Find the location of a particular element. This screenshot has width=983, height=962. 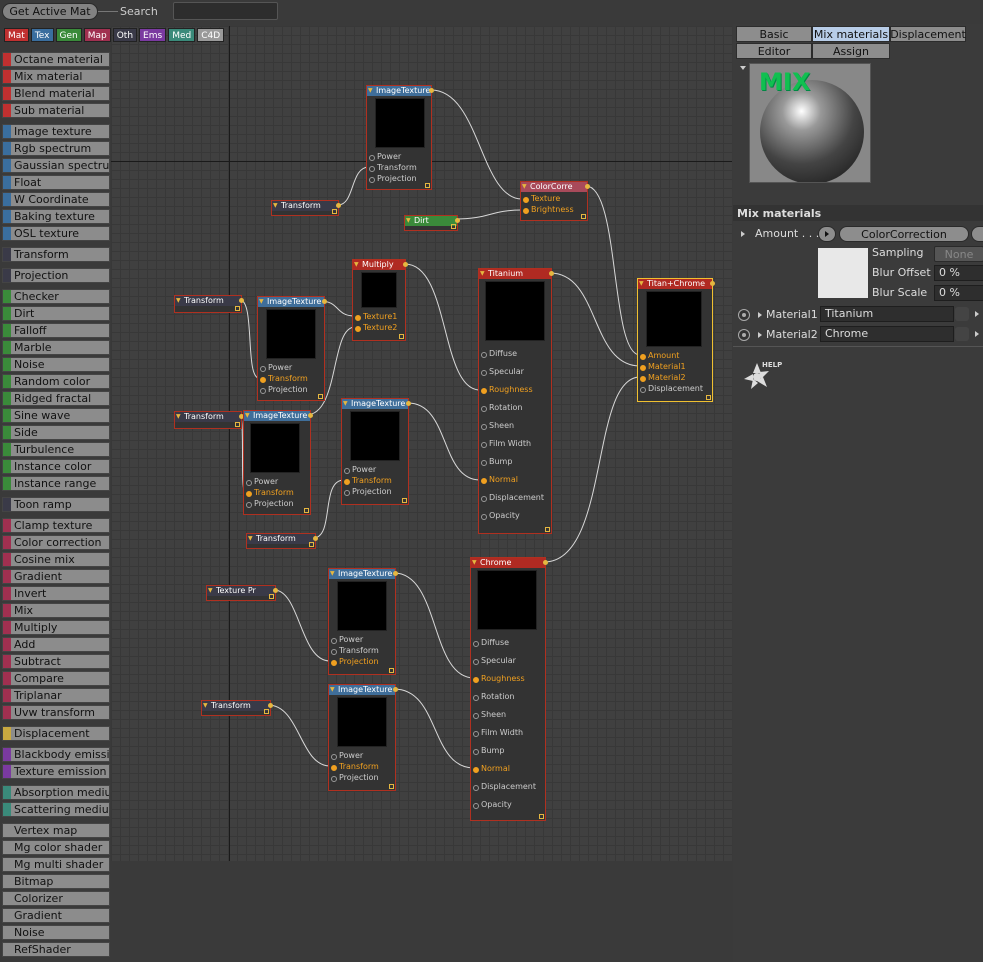

node-input-displacement: Displacement is located at coordinates (671, 389).